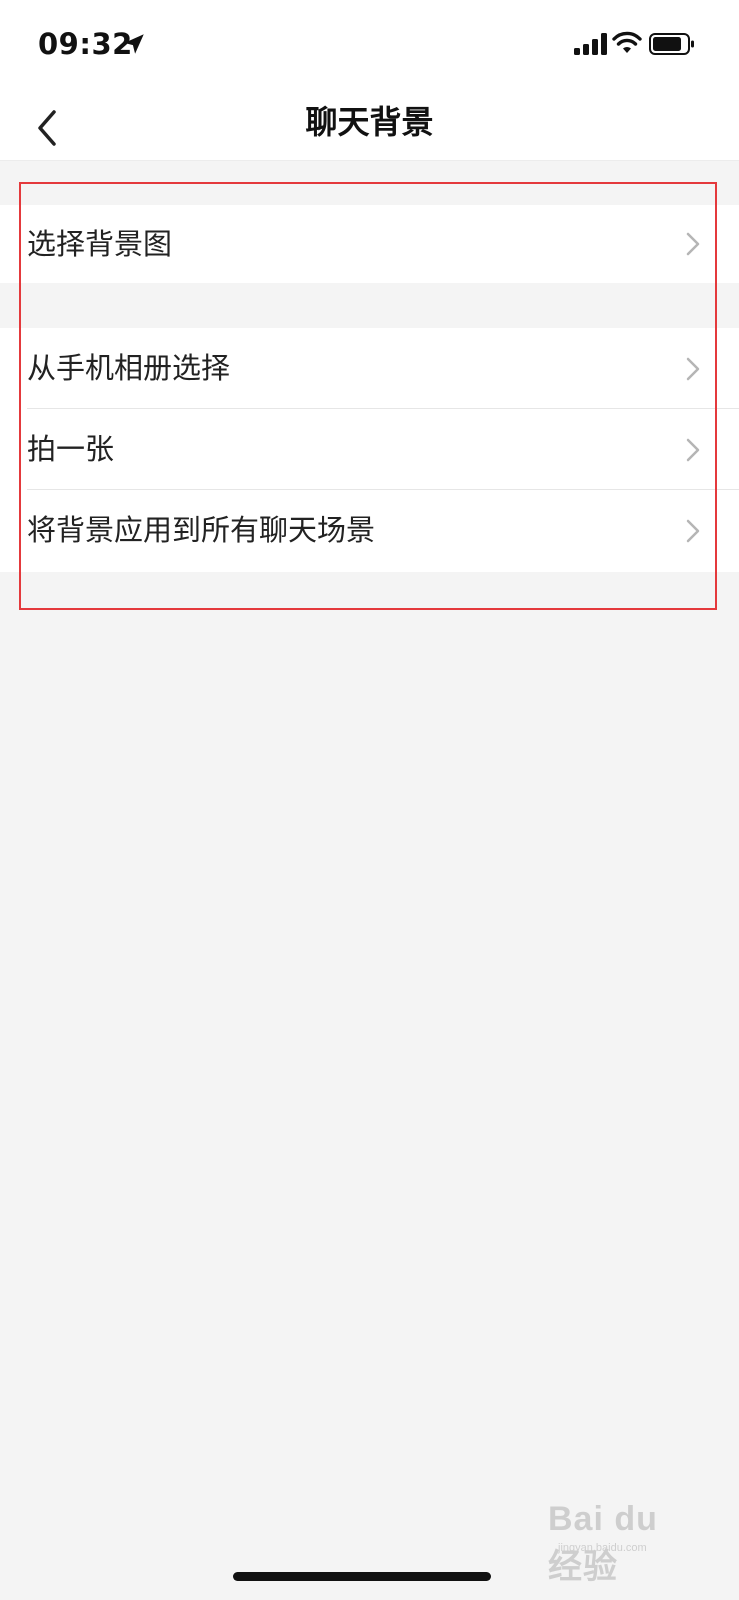  I want to click on navigation-bar: 聊天背景, so click(369, 124).